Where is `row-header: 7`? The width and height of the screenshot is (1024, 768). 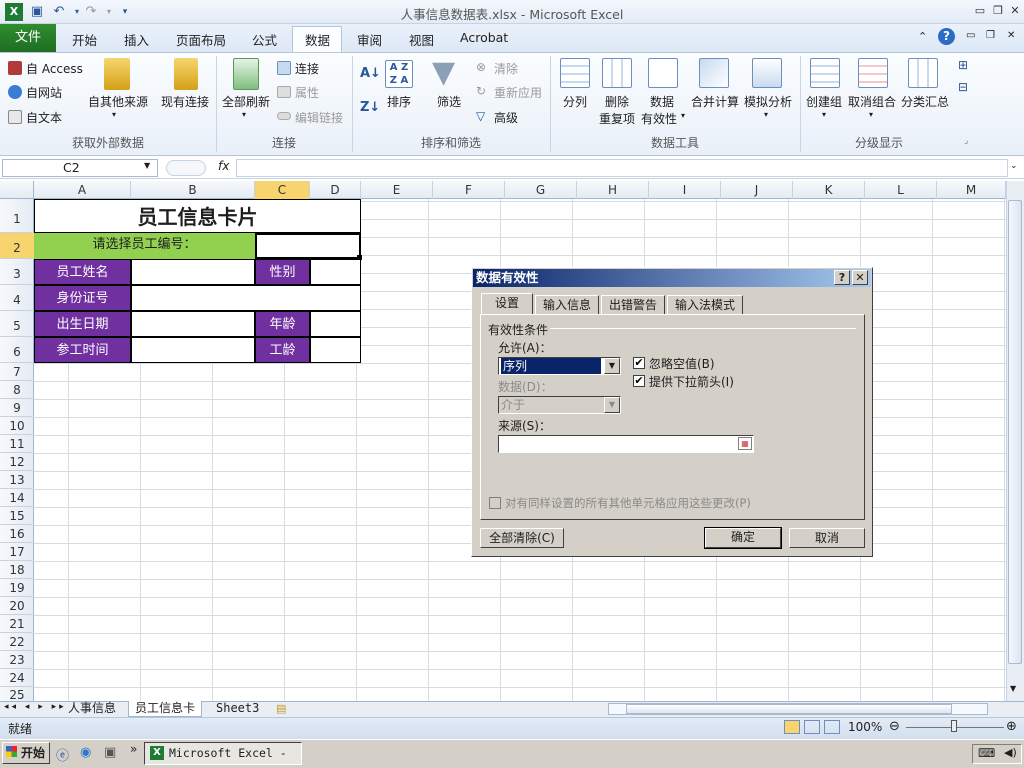 row-header: 7 is located at coordinates (17, 372).